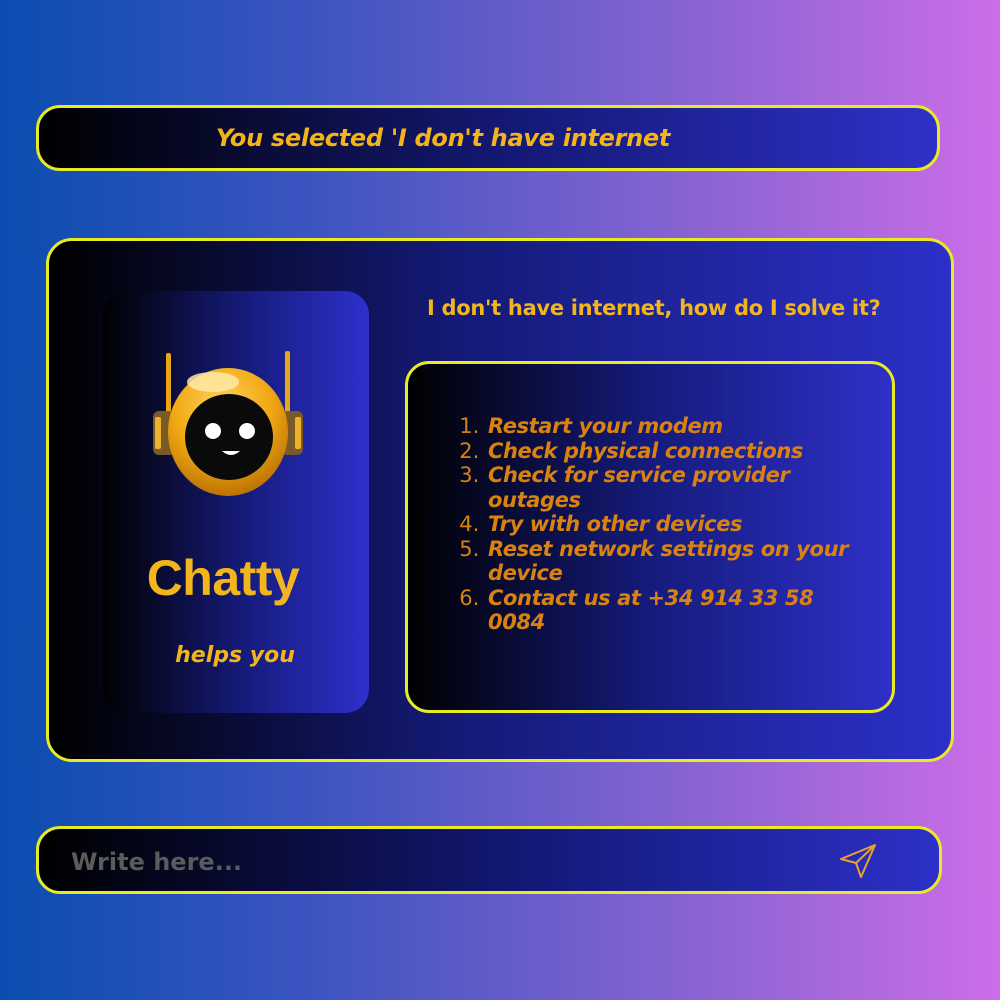 Image resolution: width=1000 pixels, height=1000 pixels. I want to click on step-text: Restart your modem, so click(605, 426).